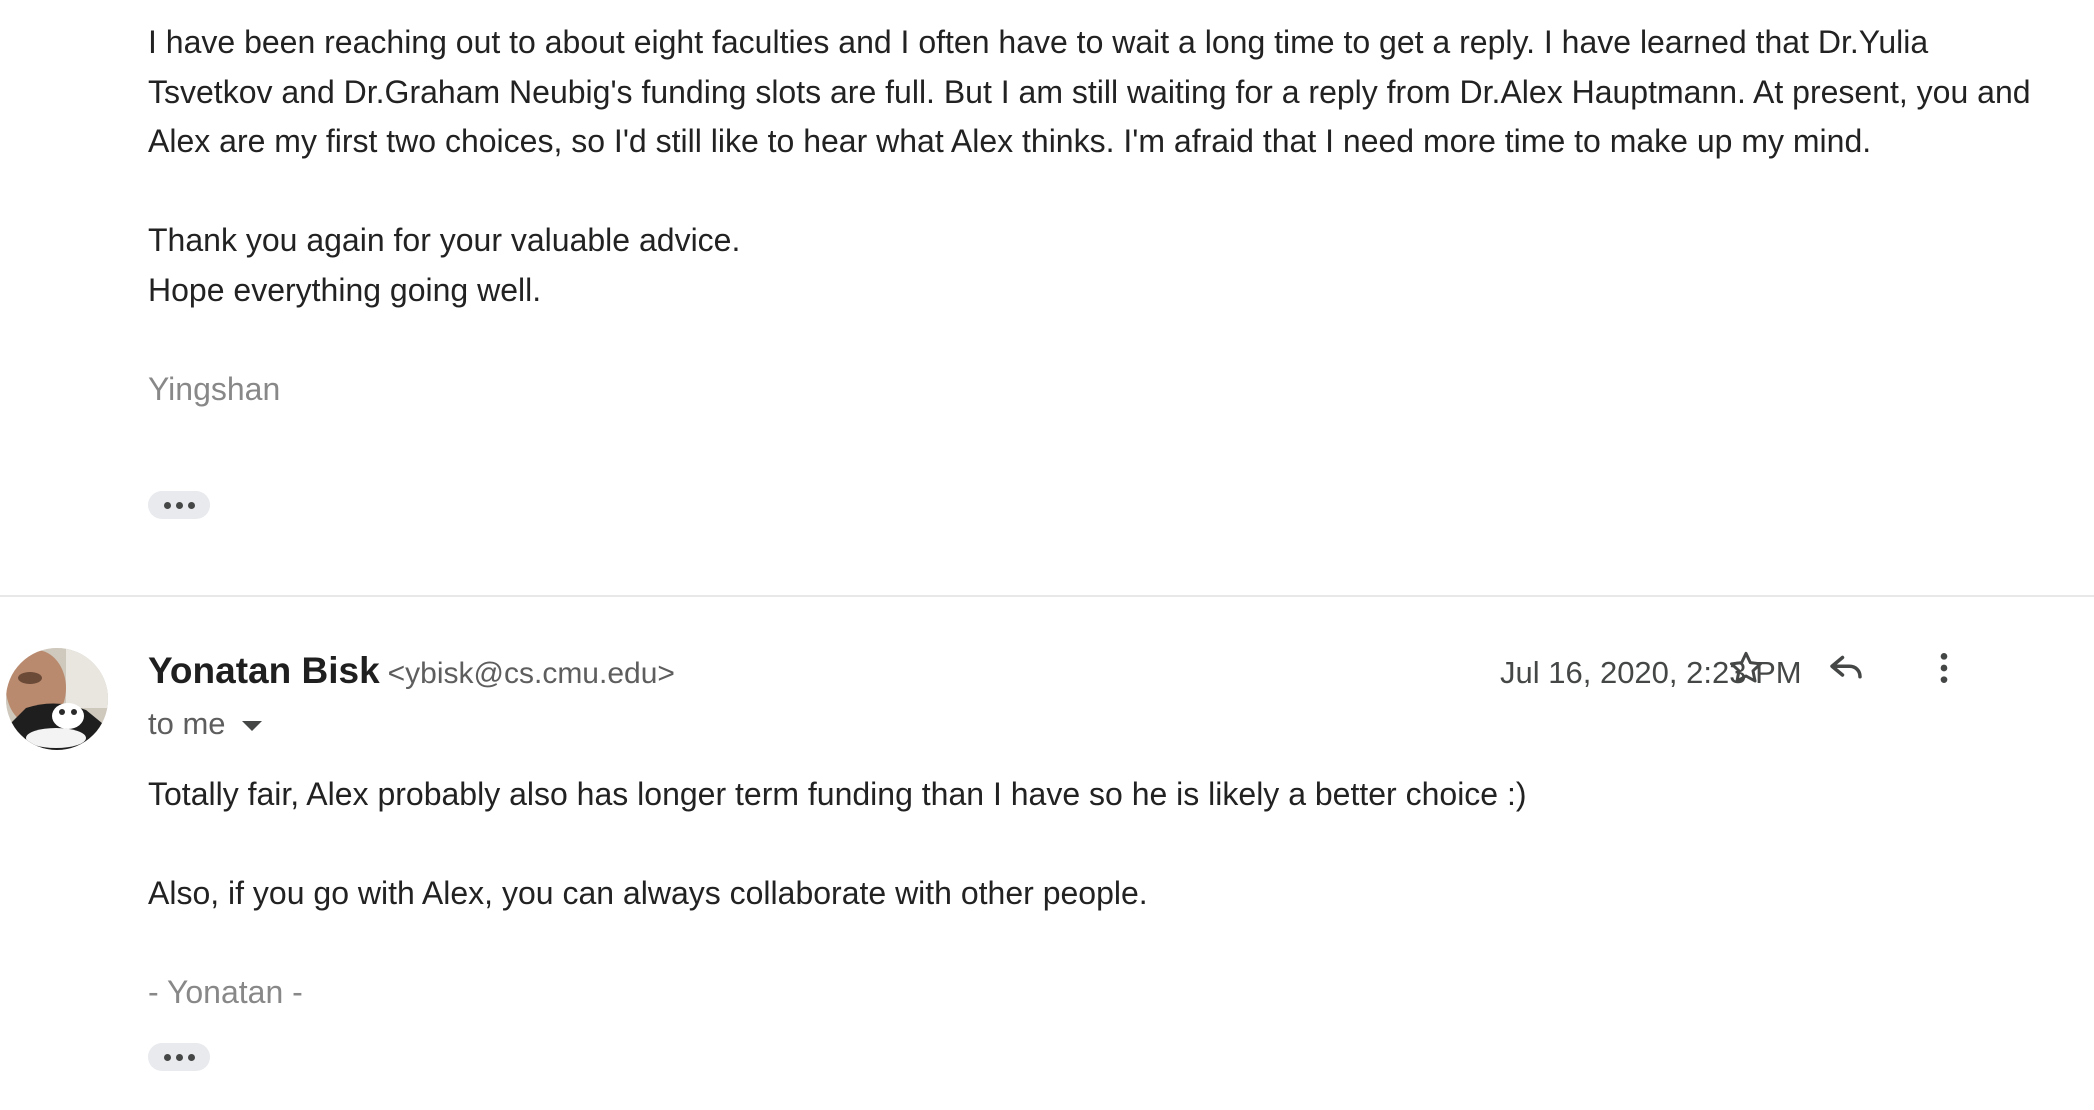  I want to click on more-vert-icon, so click(1944, 668).